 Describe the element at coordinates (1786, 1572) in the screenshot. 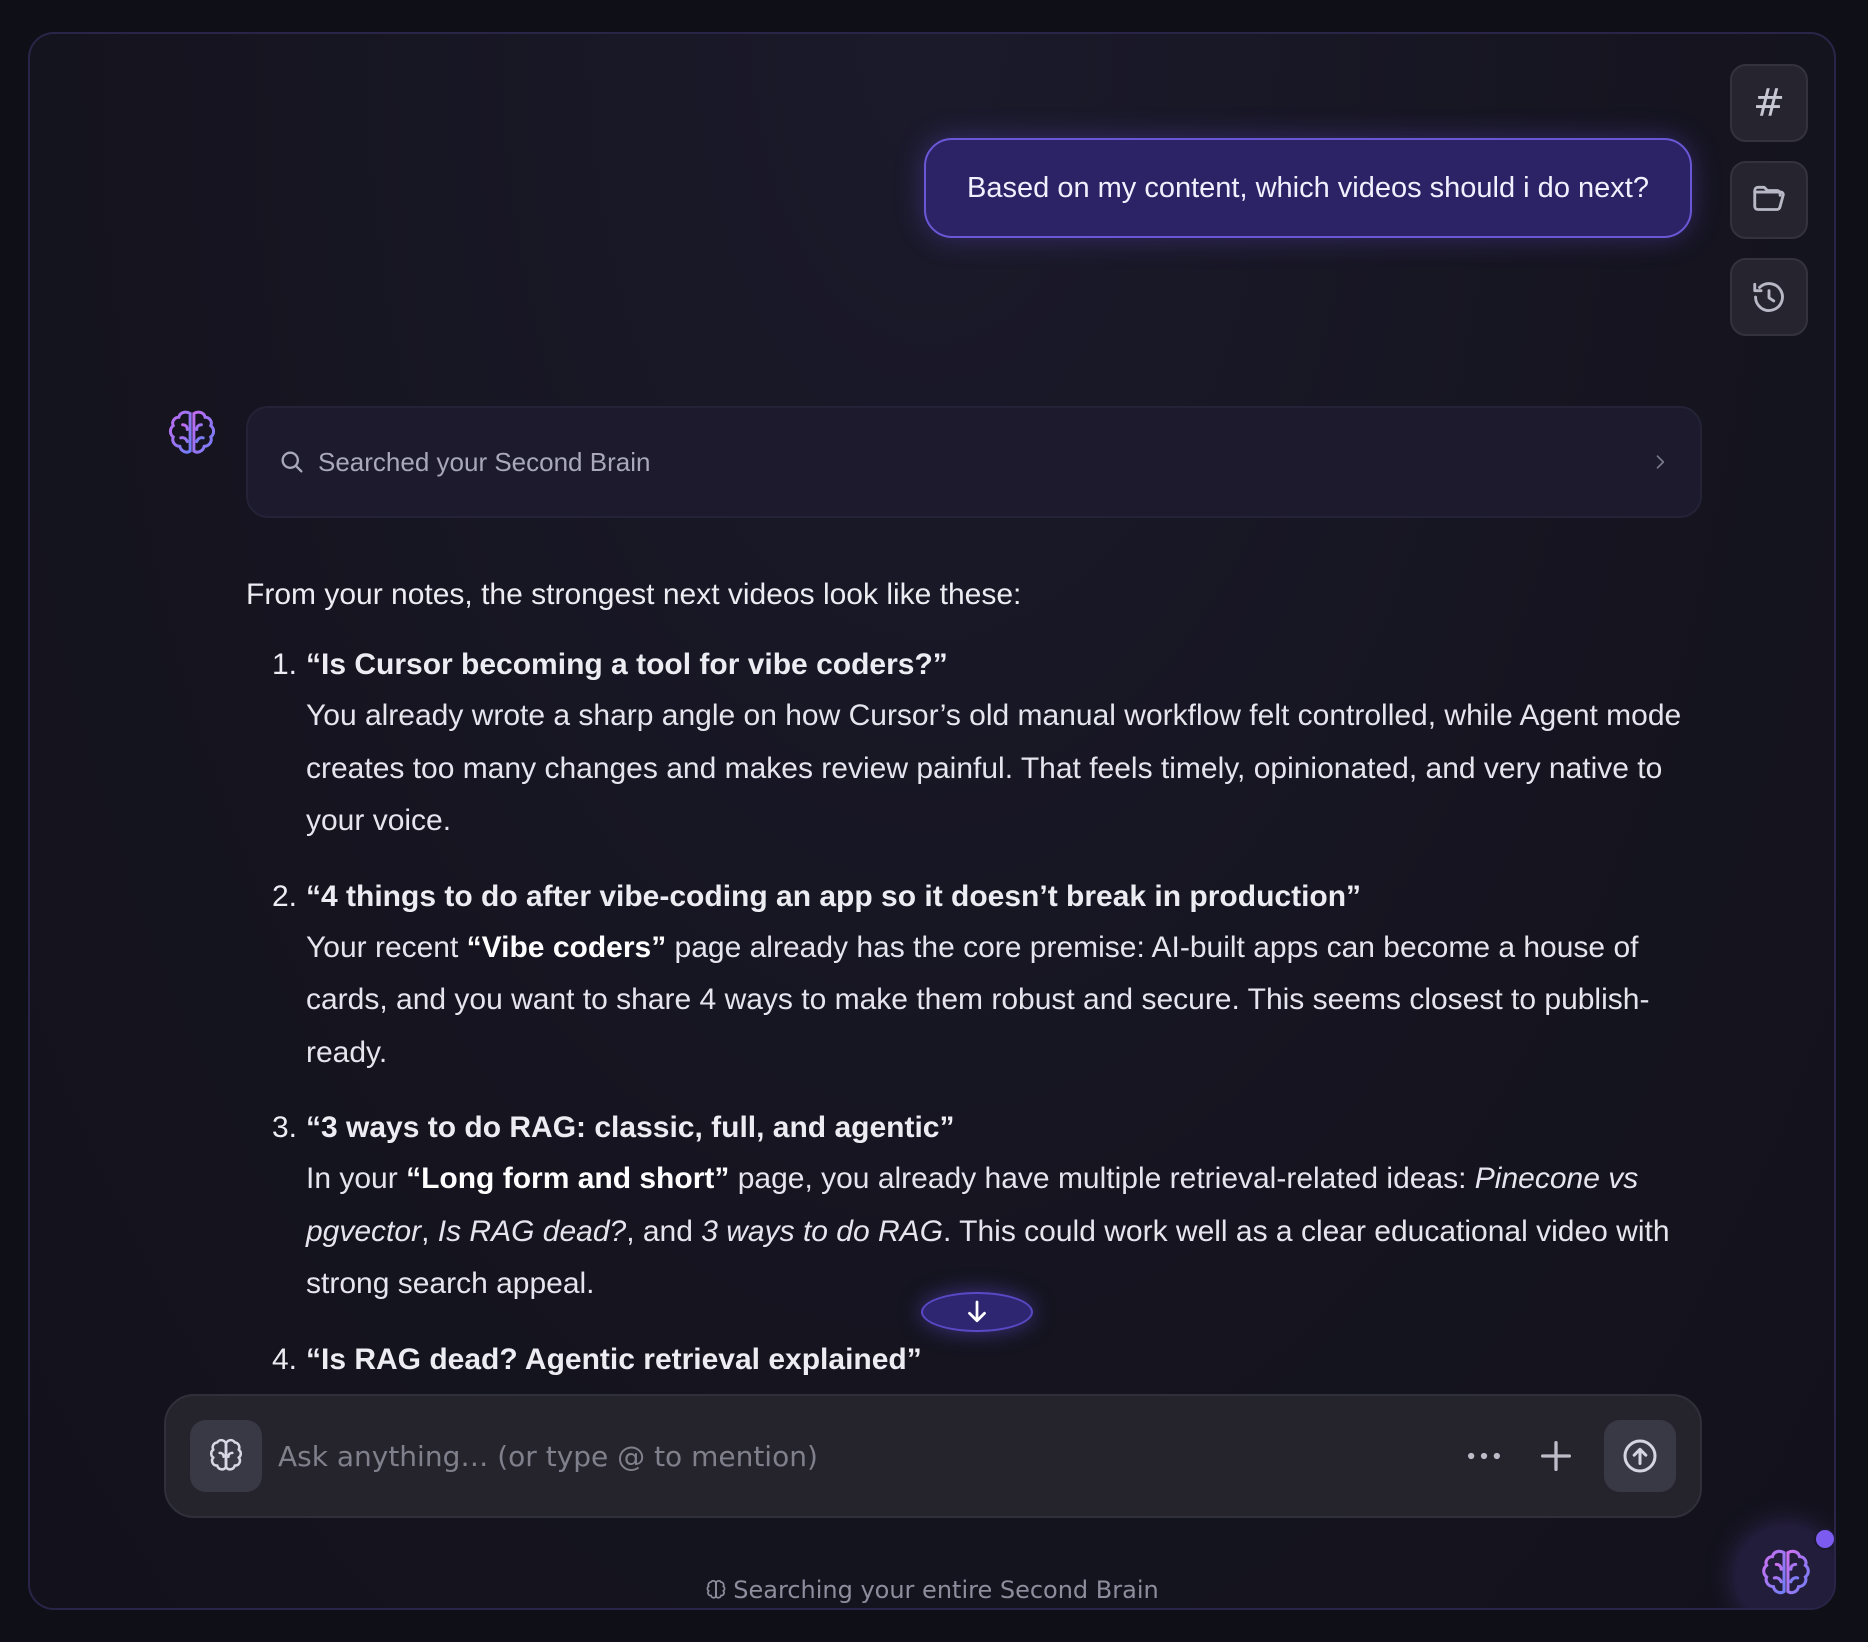

I see `brain-logo-icon` at that location.